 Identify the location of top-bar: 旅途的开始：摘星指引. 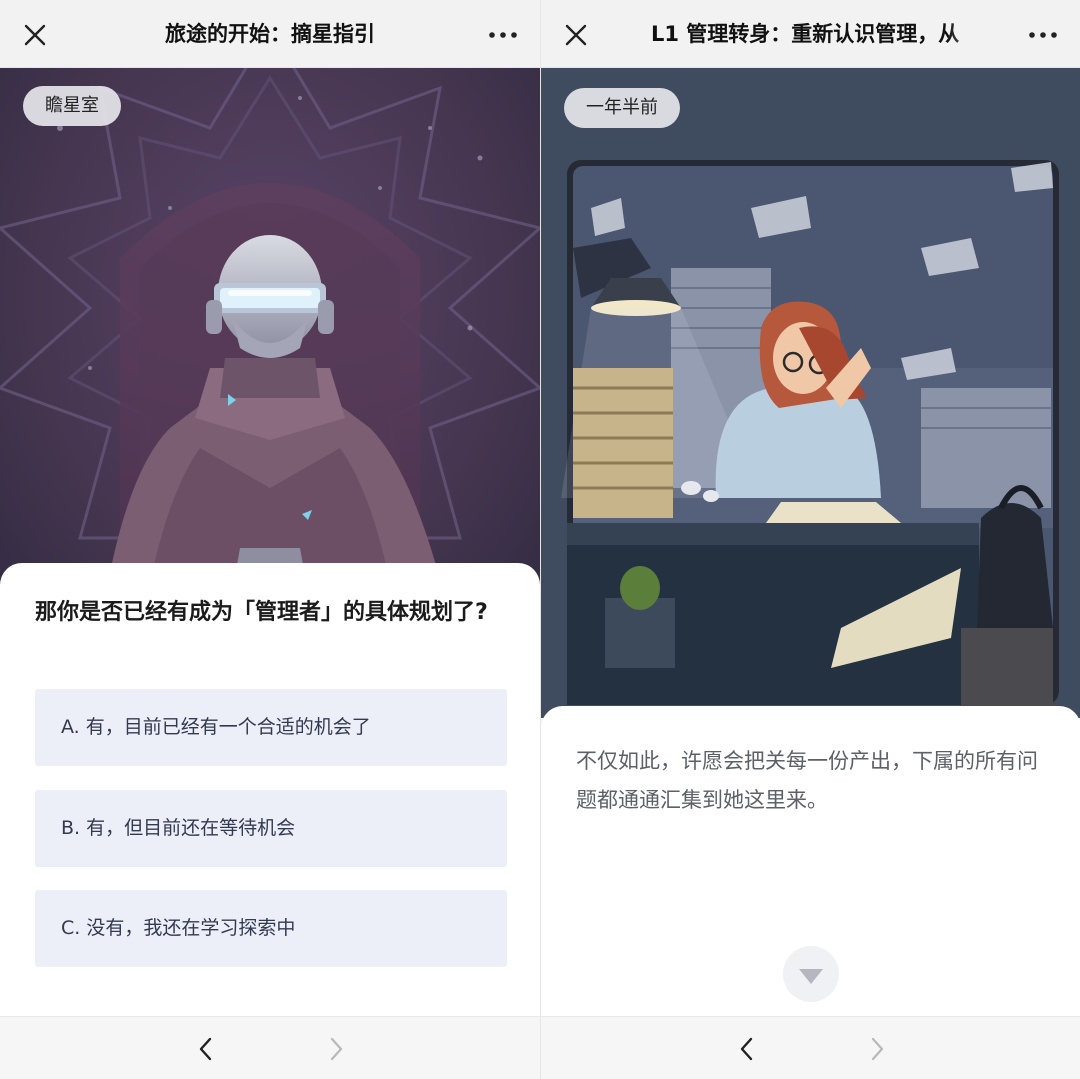
(270, 34).